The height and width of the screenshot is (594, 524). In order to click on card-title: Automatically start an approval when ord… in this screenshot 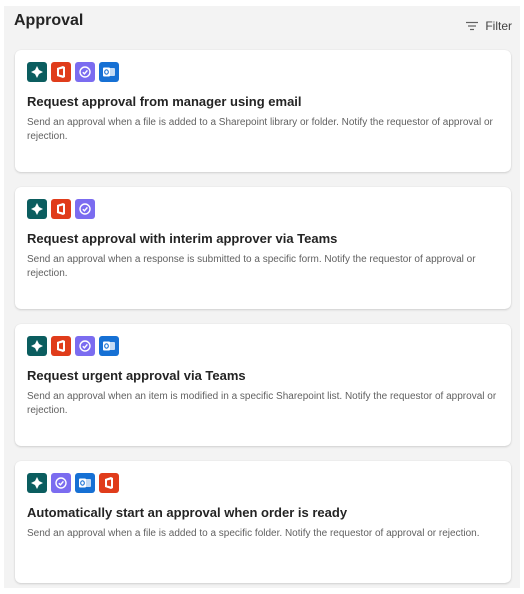, I will do `click(187, 512)`.